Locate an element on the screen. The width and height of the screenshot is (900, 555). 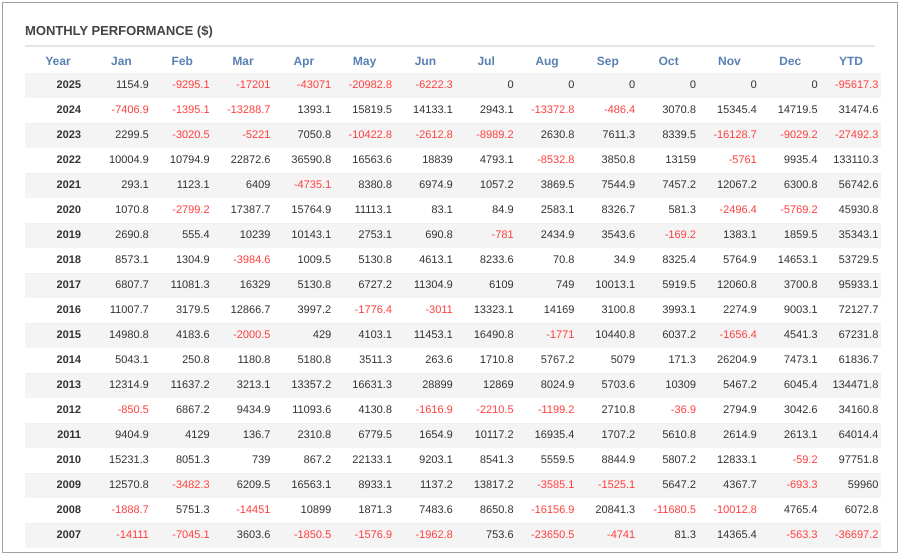
table-cell: 8326.7 is located at coordinates (607, 210).